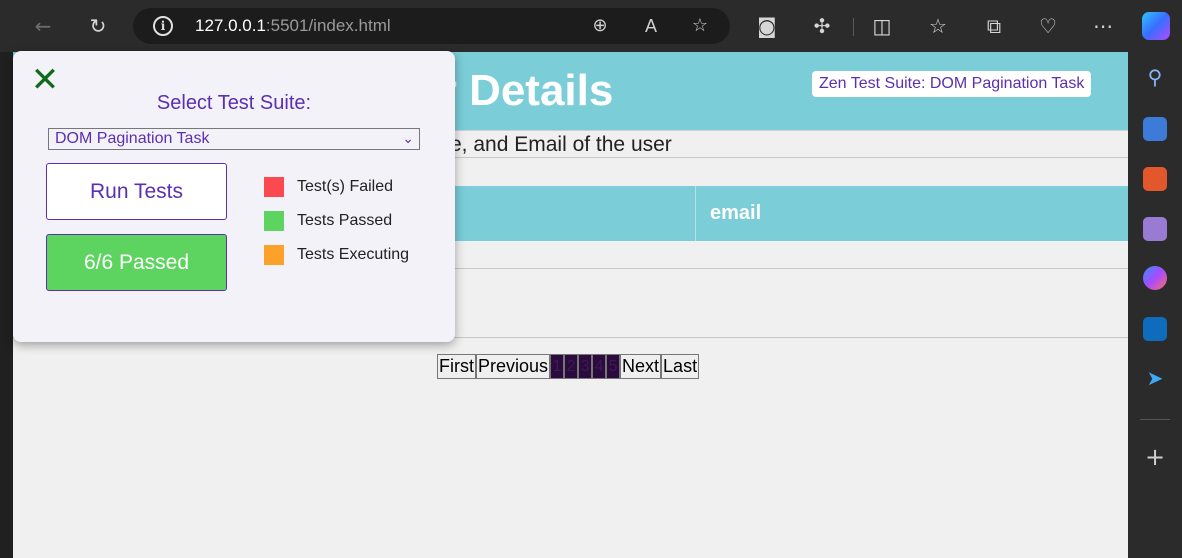  Describe the element at coordinates (132, 138) in the screenshot. I see `selected-suite-value: DOM Pagination Task` at that location.